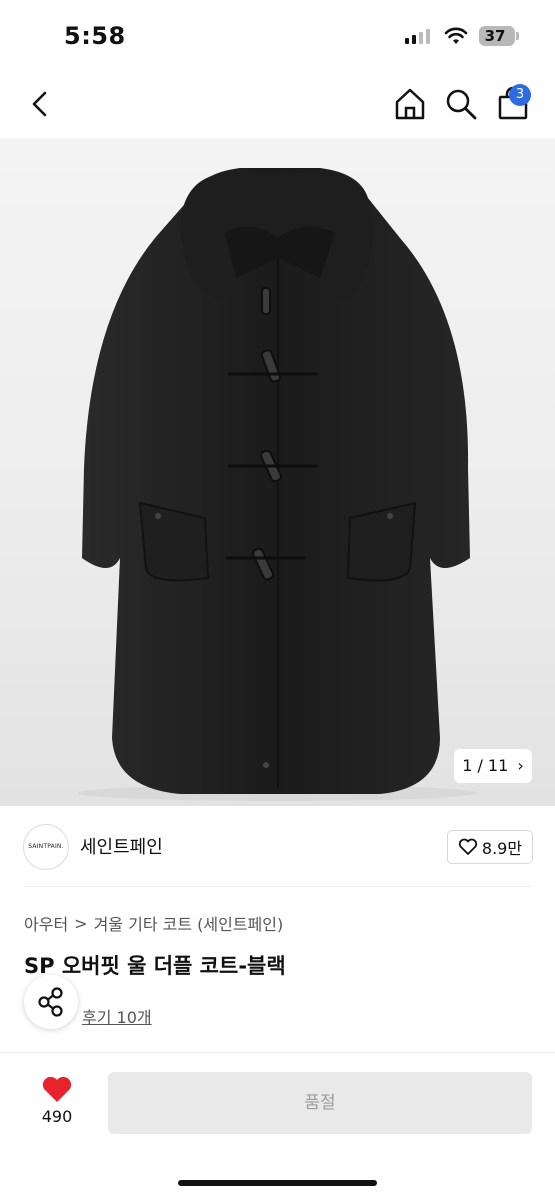  Describe the element at coordinates (51, 1002) in the screenshot. I see `share-icon` at that location.